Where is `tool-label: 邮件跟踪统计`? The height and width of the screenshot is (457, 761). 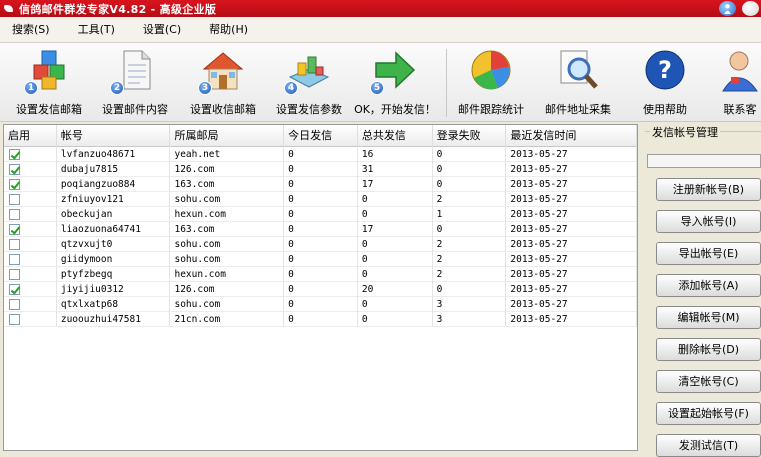 tool-label: 邮件跟踪统计 is located at coordinates (491, 109).